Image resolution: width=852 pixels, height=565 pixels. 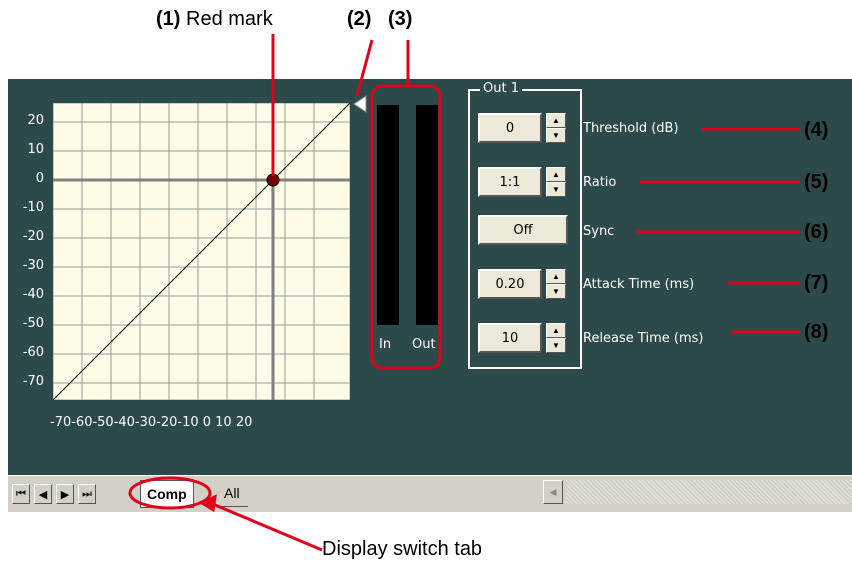 What do you see at coordinates (816, 283) in the screenshot?
I see `callout-7: (7)` at bounding box center [816, 283].